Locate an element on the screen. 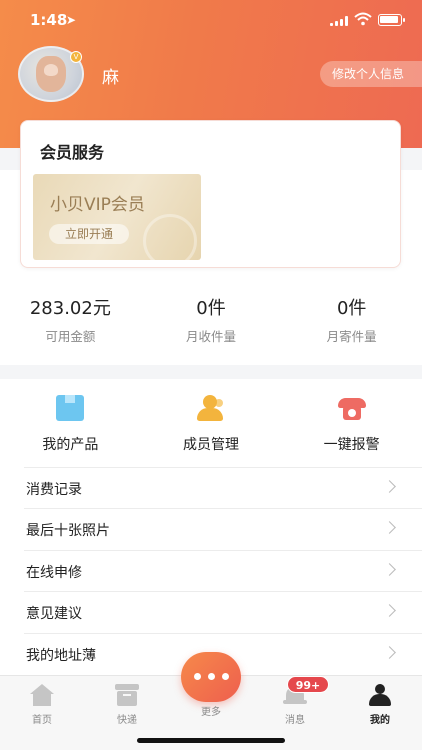 This screenshot has height=750, width=422. wifi-icon is located at coordinates (363, 19).